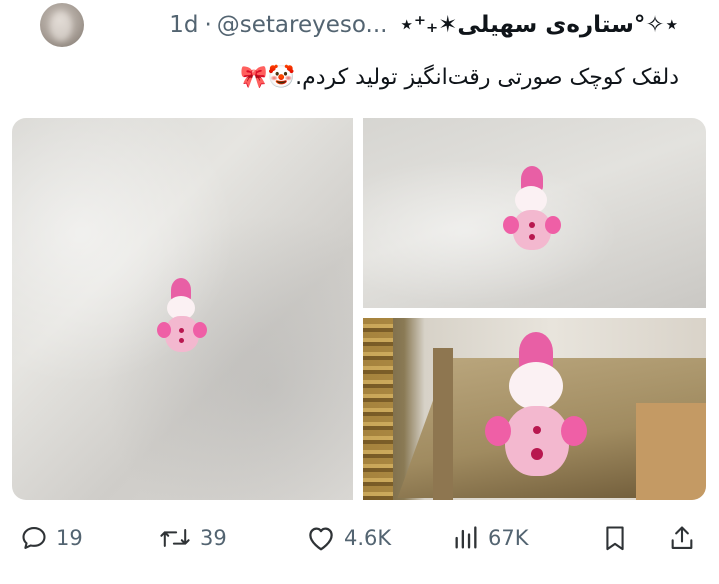  What do you see at coordinates (378, 409) in the screenshot?
I see `keychain-chain` at bounding box center [378, 409].